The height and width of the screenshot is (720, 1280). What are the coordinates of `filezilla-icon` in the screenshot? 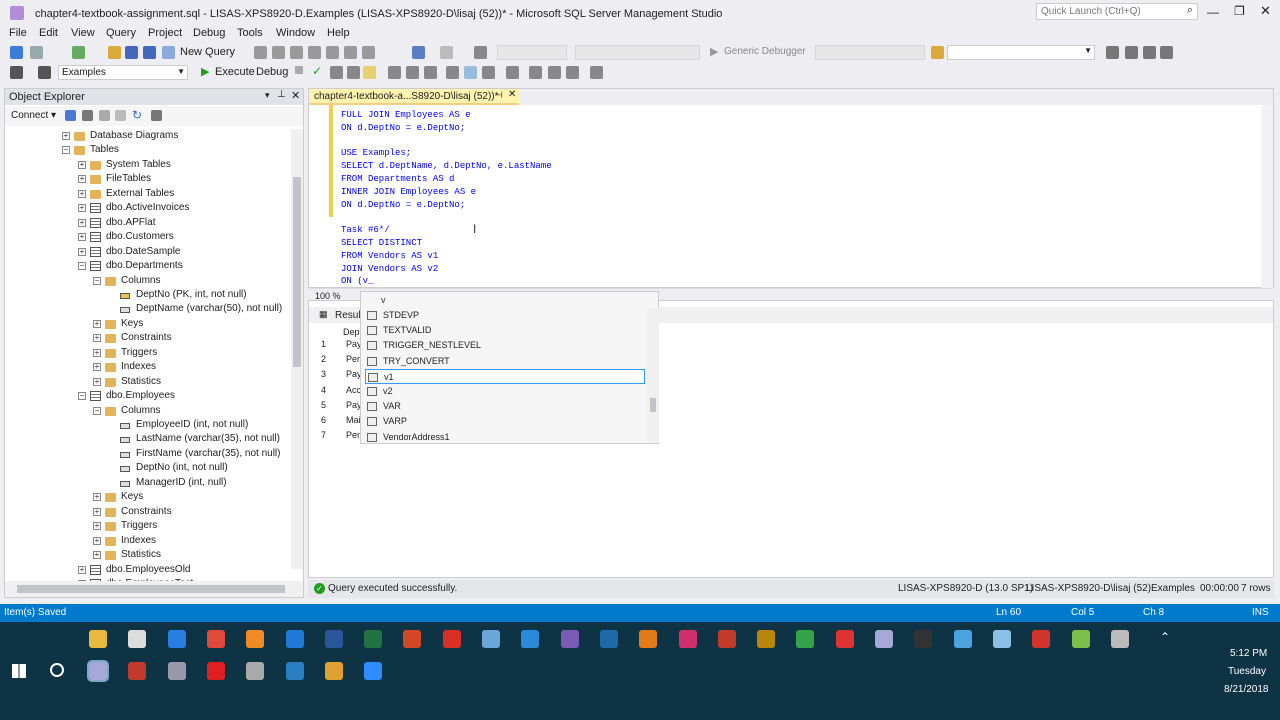 It's located at (1041, 639).